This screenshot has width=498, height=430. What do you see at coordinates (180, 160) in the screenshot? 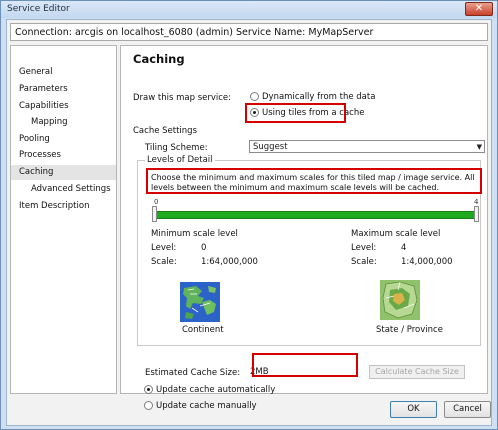
I see `levels-of-detail-label: Levels of Detail` at bounding box center [180, 160].